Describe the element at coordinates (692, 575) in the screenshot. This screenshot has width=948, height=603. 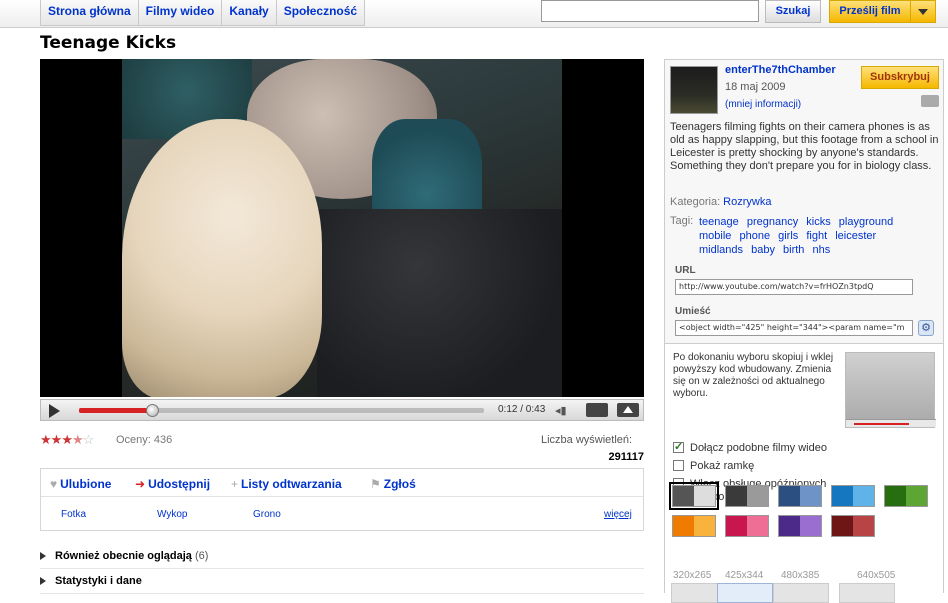
I see `size-label: 320x265` at that location.